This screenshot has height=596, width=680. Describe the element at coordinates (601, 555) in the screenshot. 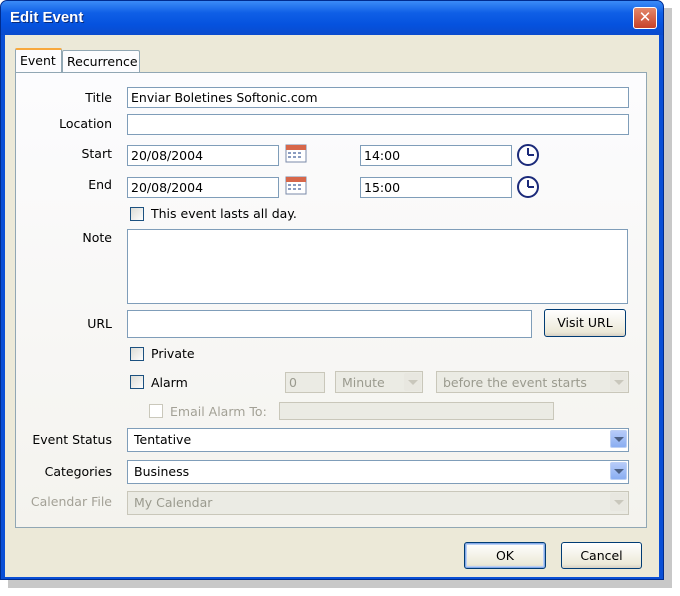

I see `cancel-button: Cancel` at that location.